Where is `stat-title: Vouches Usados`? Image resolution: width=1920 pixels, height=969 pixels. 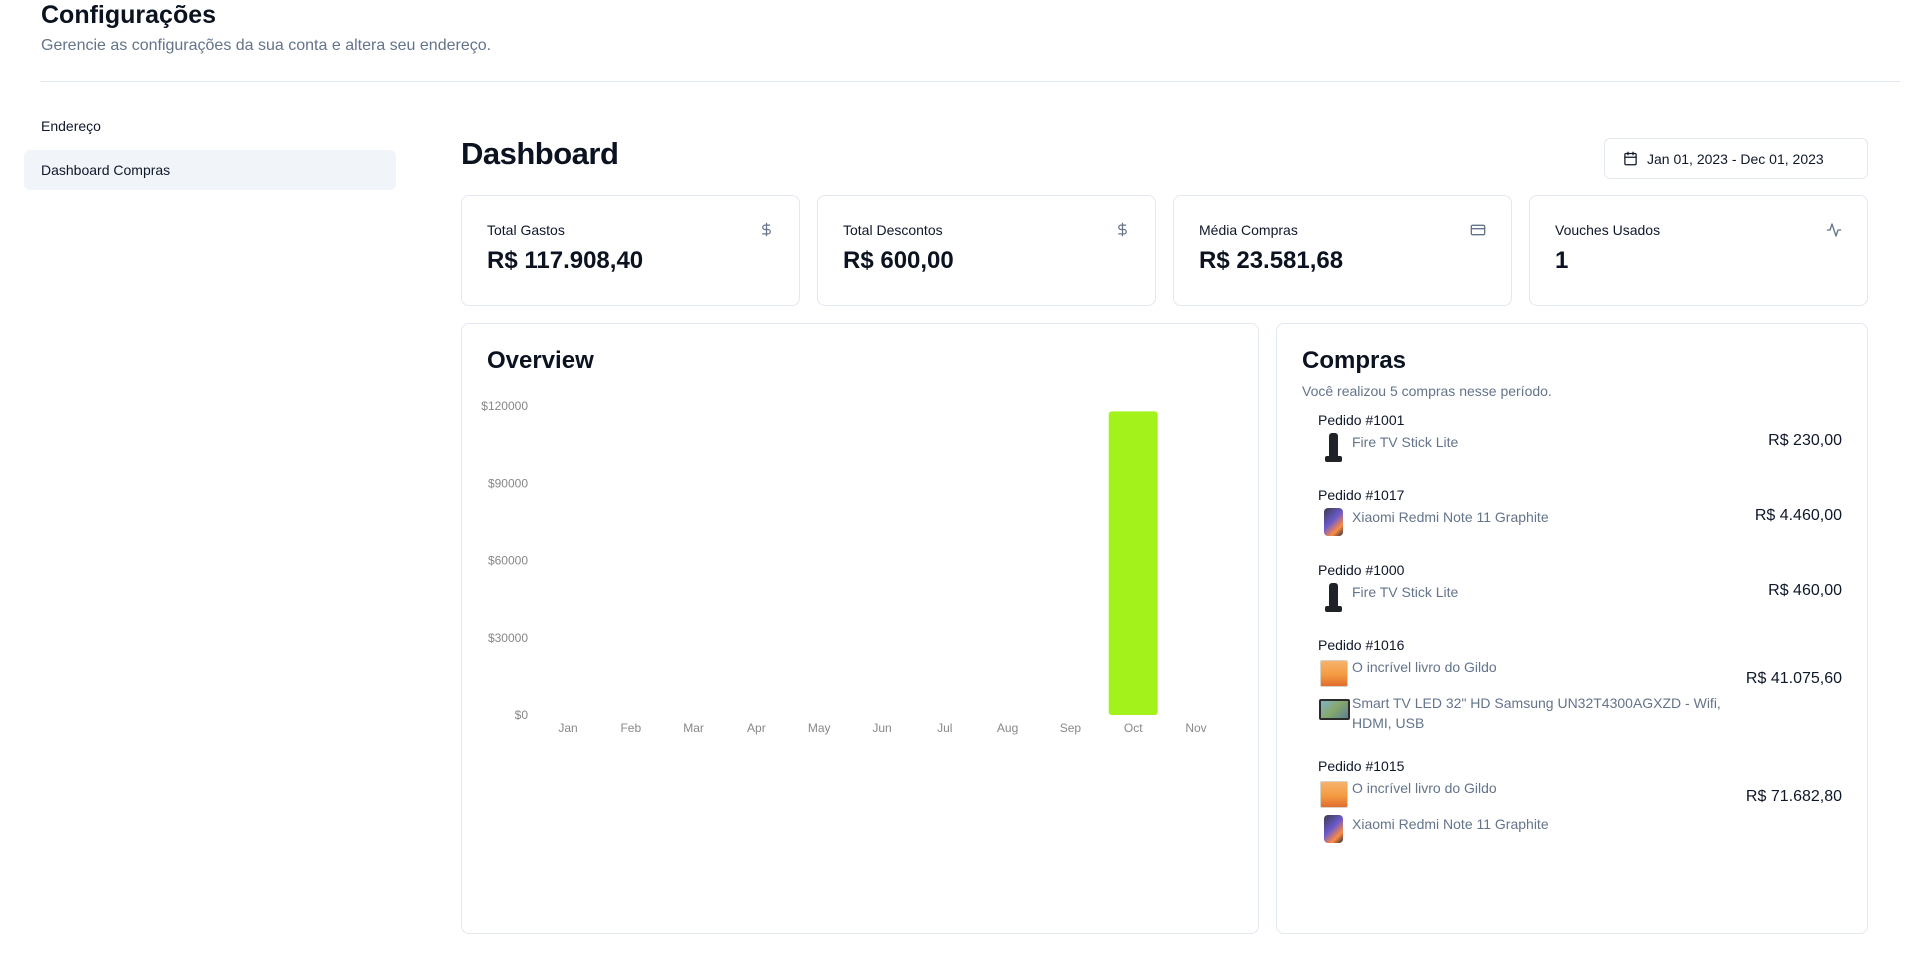 stat-title: Vouches Usados is located at coordinates (1608, 230).